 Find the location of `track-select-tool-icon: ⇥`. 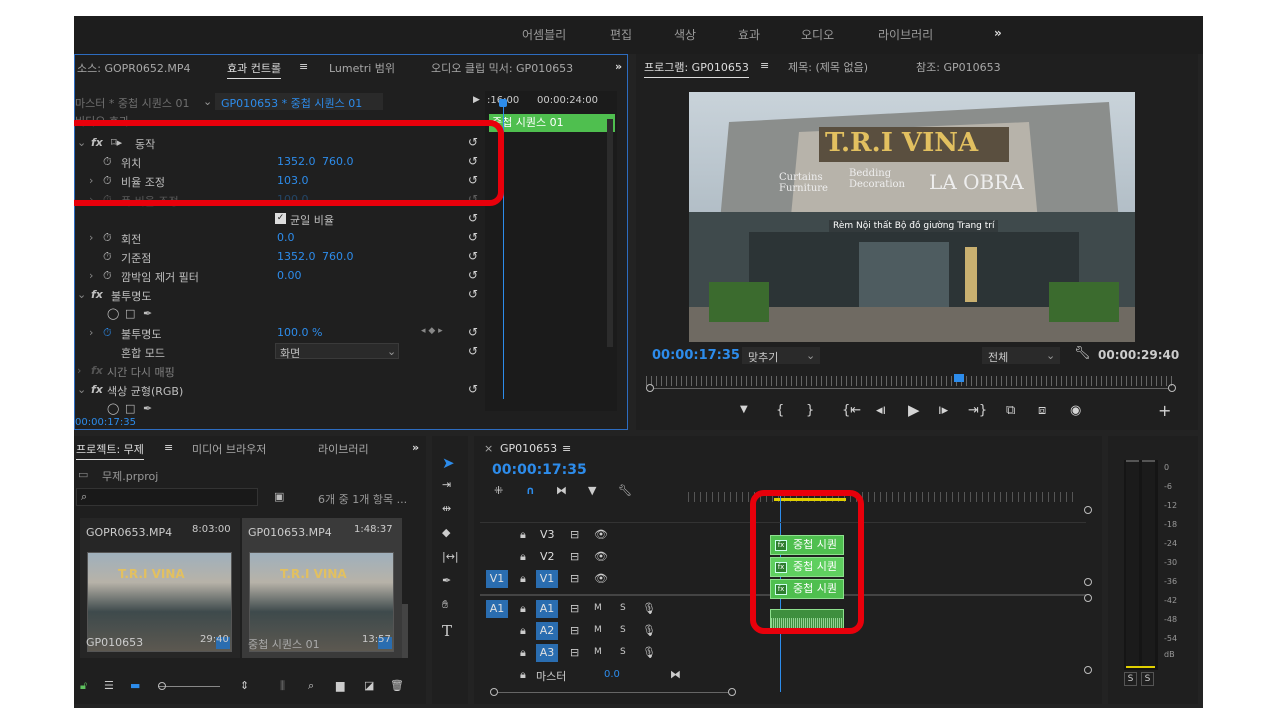

track-select-tool-icon: ⇥ is located at coordinates (446, 484).